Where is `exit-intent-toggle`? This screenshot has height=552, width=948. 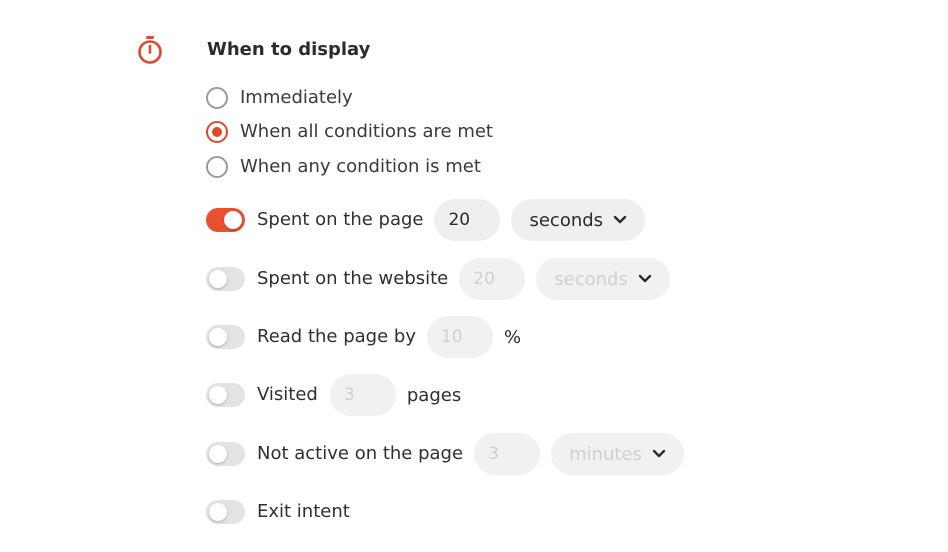 exit-intent-toggle is located at coordinates (225, 512).